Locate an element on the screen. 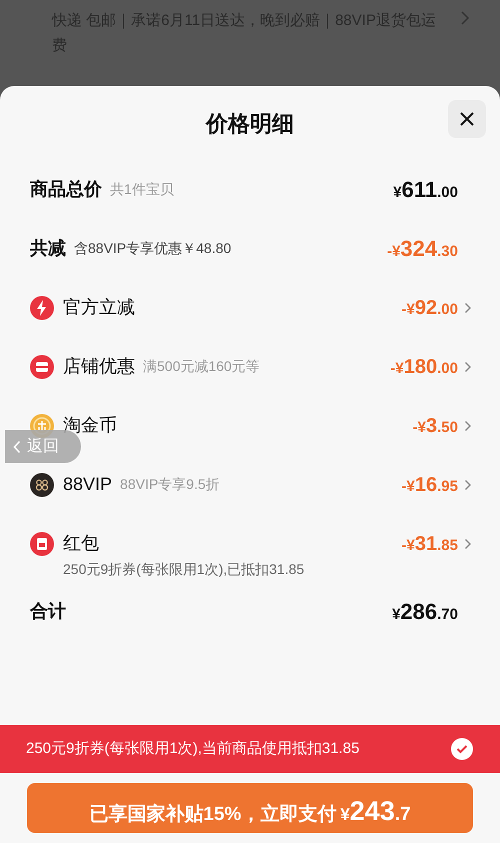 This screenshot has height=843, width=500. row-note: 满500元减160元等 is located at coordinates (201, 366).